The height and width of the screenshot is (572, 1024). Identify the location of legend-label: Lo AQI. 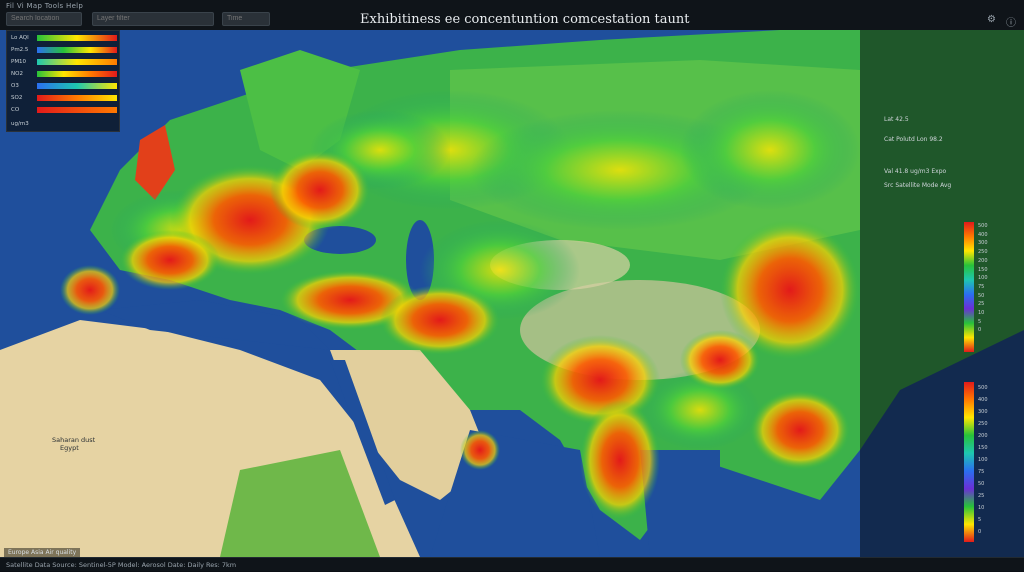
(20, 38).